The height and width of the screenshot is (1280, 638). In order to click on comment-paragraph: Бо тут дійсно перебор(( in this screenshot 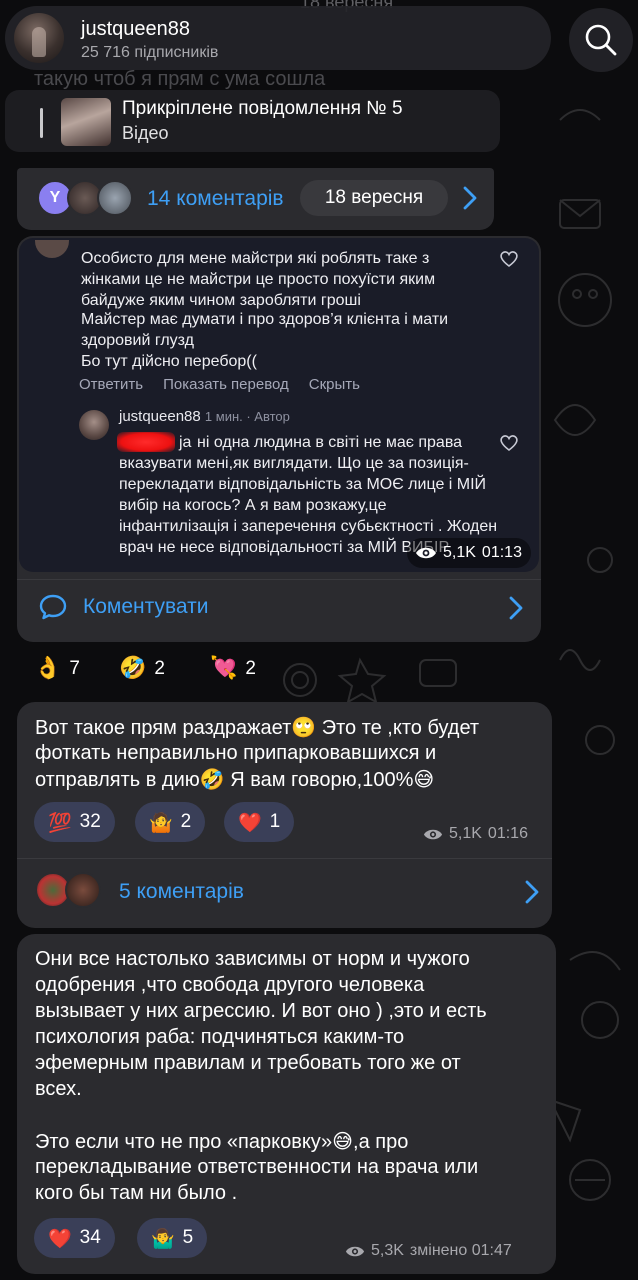, I will do `click(169, 361)`.